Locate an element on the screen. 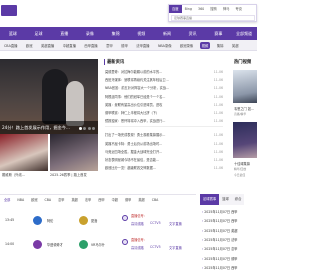 Image resolution: width=320 pixels, height=271 pixels. right-list-item: ›2025年11月07日 西甲 is located at coordinates (228, 267).